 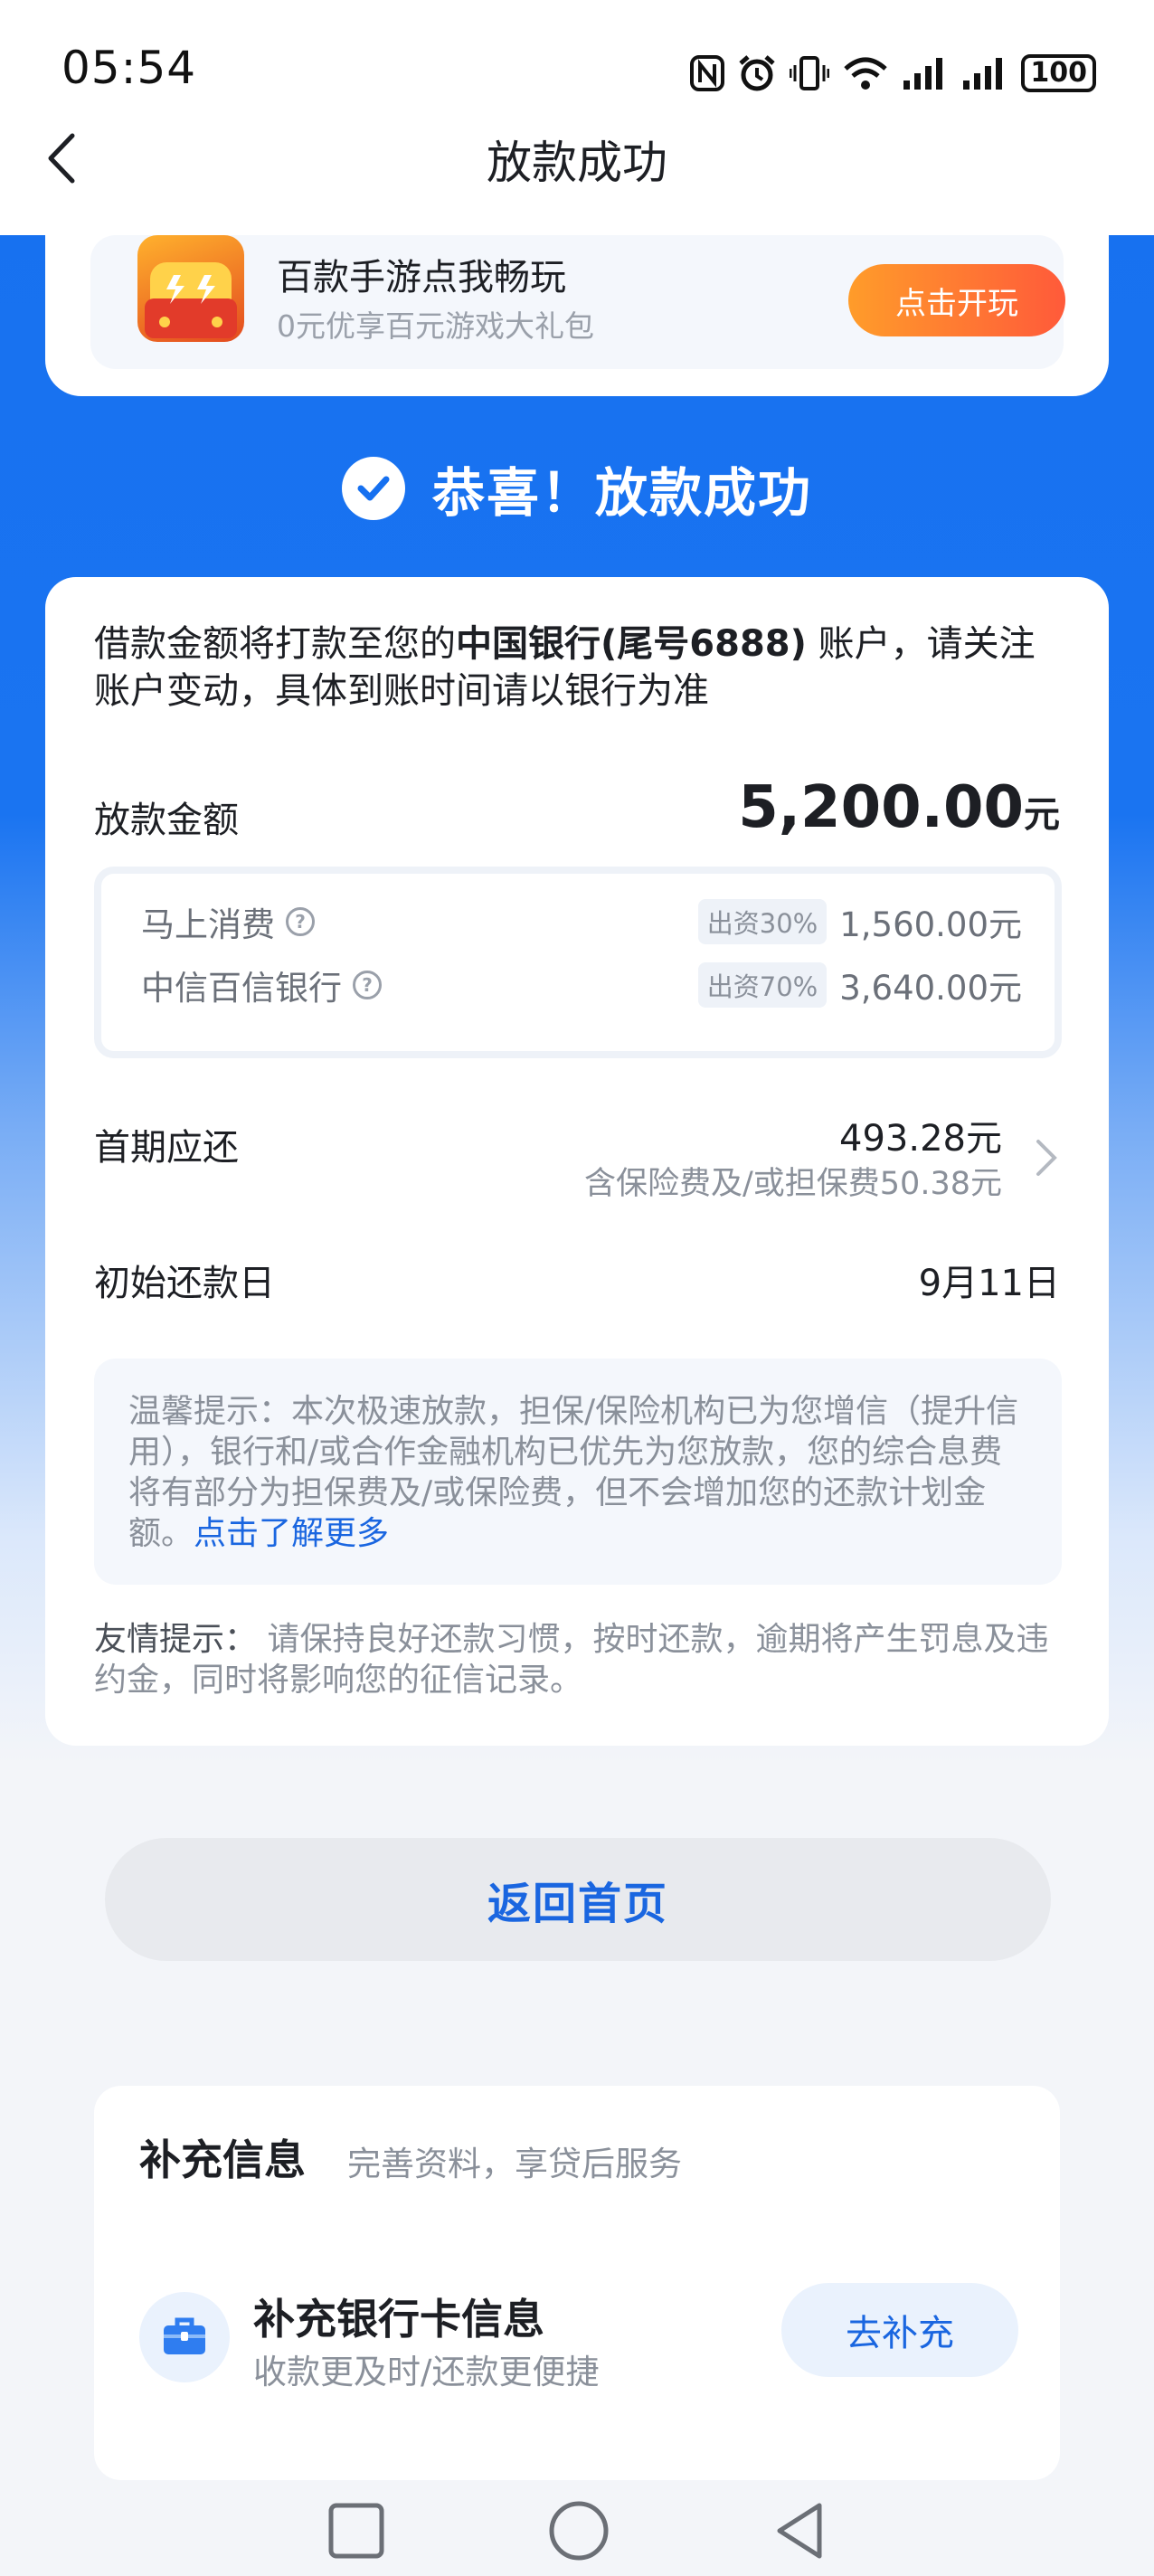 I want to click on status-icons: 100, so click(x=893, y=73).